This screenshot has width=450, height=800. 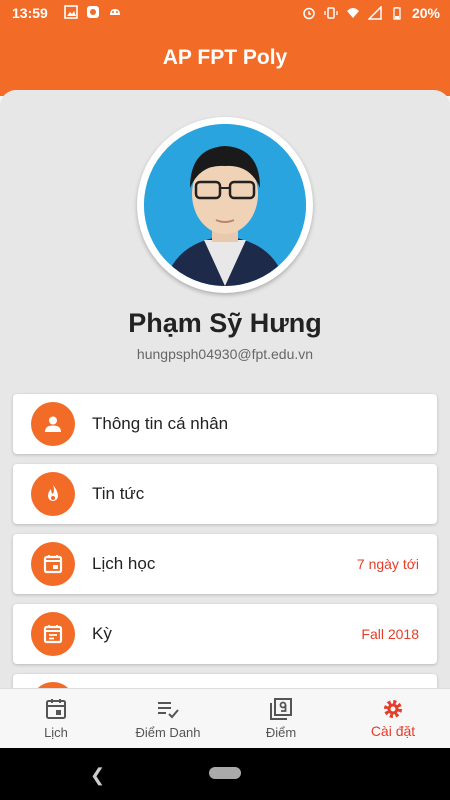 What do you see at coordinates (387, 564) in the screenshot?
I see `menu-value: 7 ngày tới` at bounding box center [387, 564].